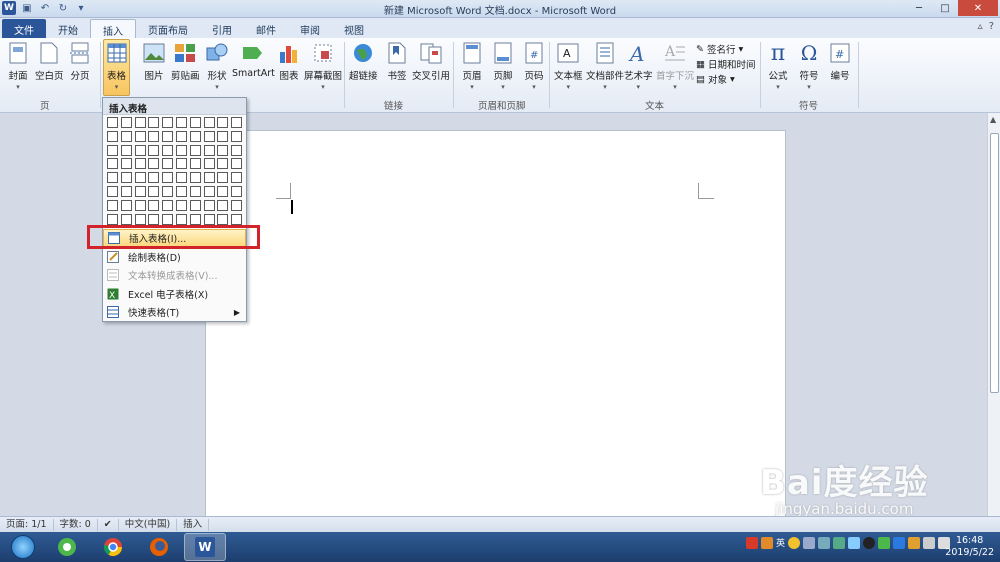 The height and width of the screenshot is (562, 1000). What do you see at coordinates (116, 67) in the screenshot?
I see `table-button: 表格 ▾` at bounding box center [116, 67].